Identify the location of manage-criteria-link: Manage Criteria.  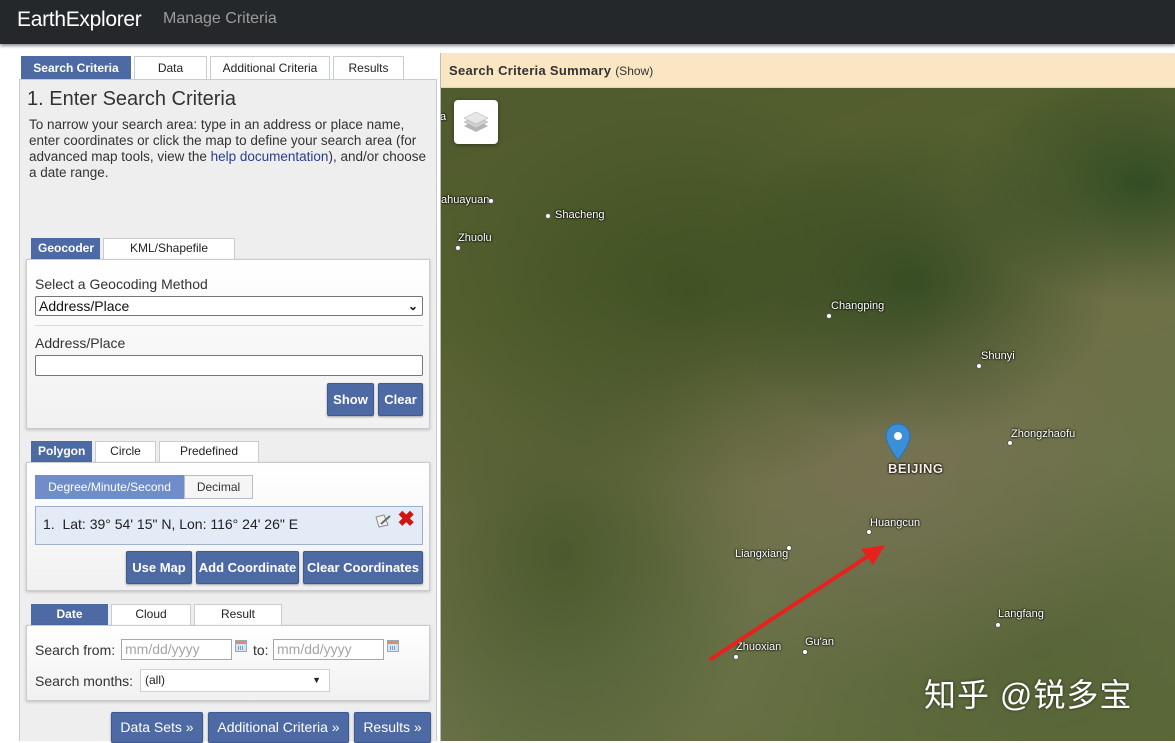
(220, 19).